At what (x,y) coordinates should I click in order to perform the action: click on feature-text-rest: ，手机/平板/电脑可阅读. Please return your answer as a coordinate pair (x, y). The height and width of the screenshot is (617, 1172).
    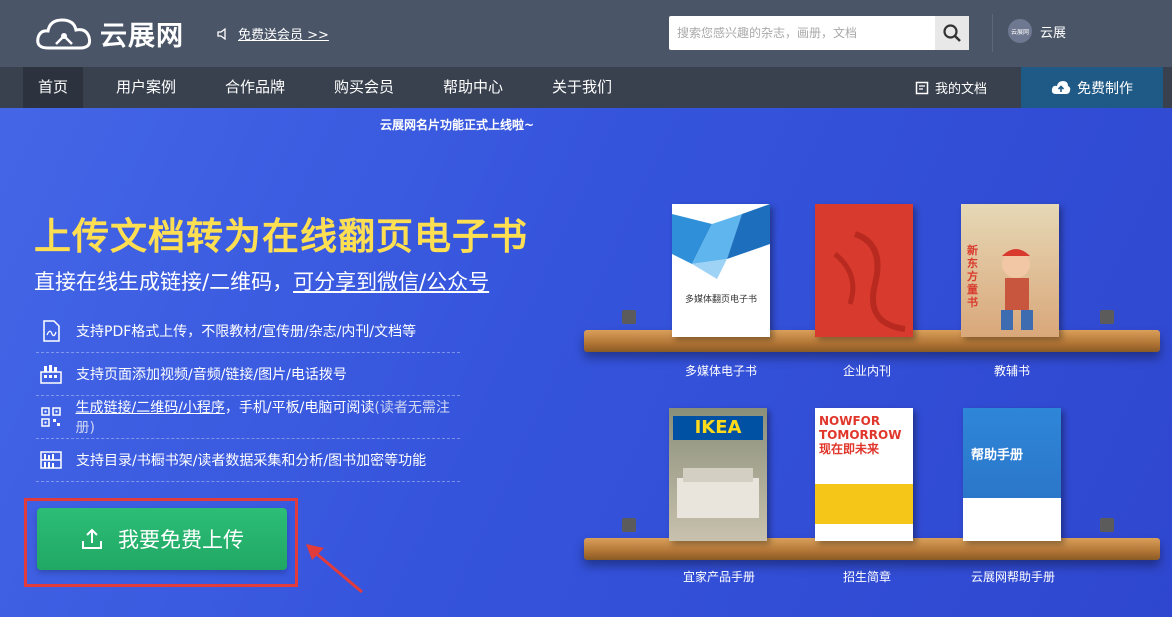
    Looking at the image, I should click on (299, 408).